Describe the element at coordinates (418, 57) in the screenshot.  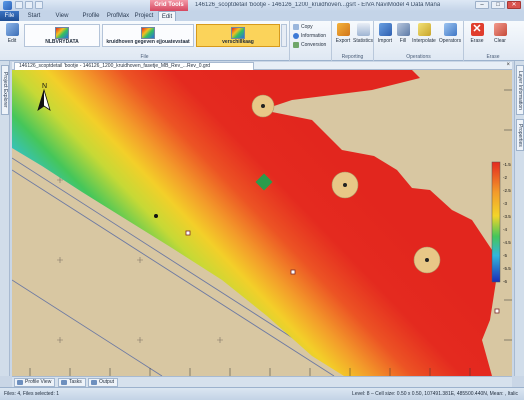
I see `operations-group-label: Operations` at that location.